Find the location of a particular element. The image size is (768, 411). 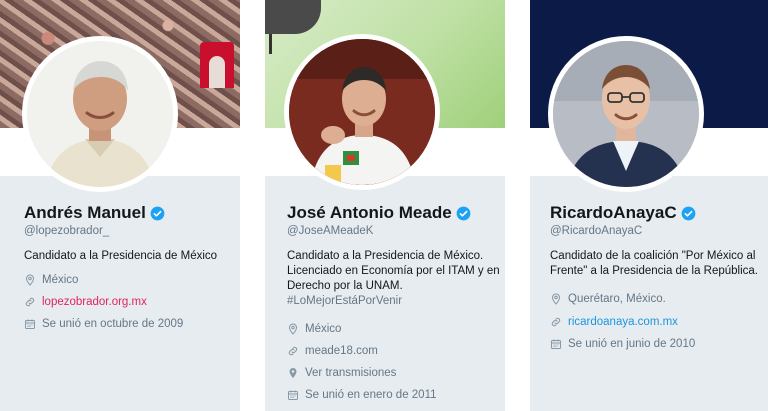

profile-handle: @RicardoAnayaC is located at coordinates (596, 231).